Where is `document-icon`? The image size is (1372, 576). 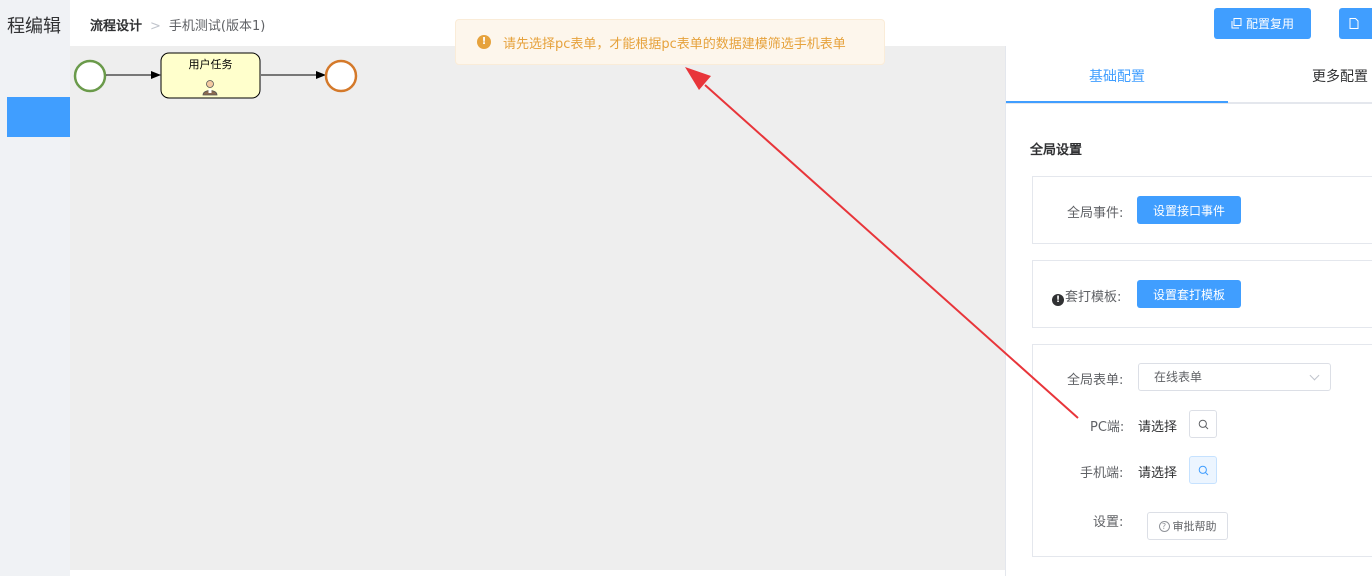 document-icon is located at coordinates (1354, 23).